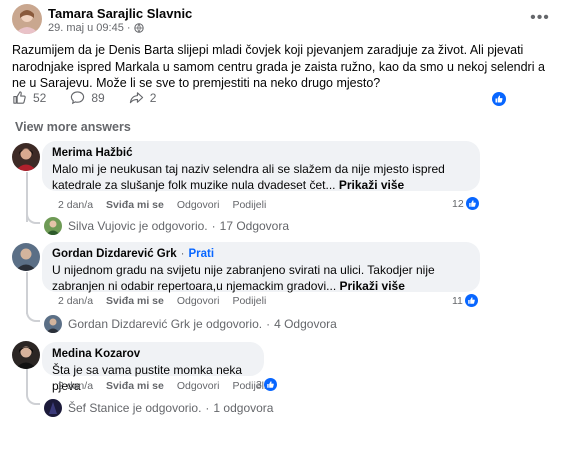 The width and height of the screenshot is (564, 451). What do you see at coordinates (120, 13) in the screenshot?
I see `post-author-name: Tamara Sarajlic Slavnic` at bounding box center [120, 13].